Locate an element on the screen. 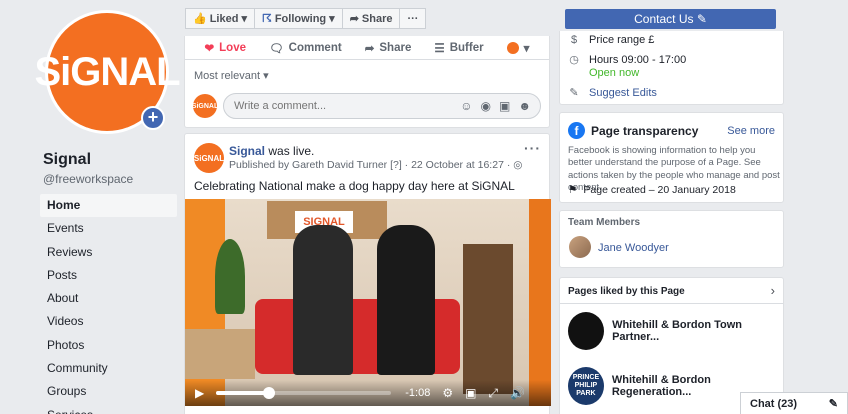 The image size is (848, 414). chevron-right-icon: › is located at coordinates (773, 290).